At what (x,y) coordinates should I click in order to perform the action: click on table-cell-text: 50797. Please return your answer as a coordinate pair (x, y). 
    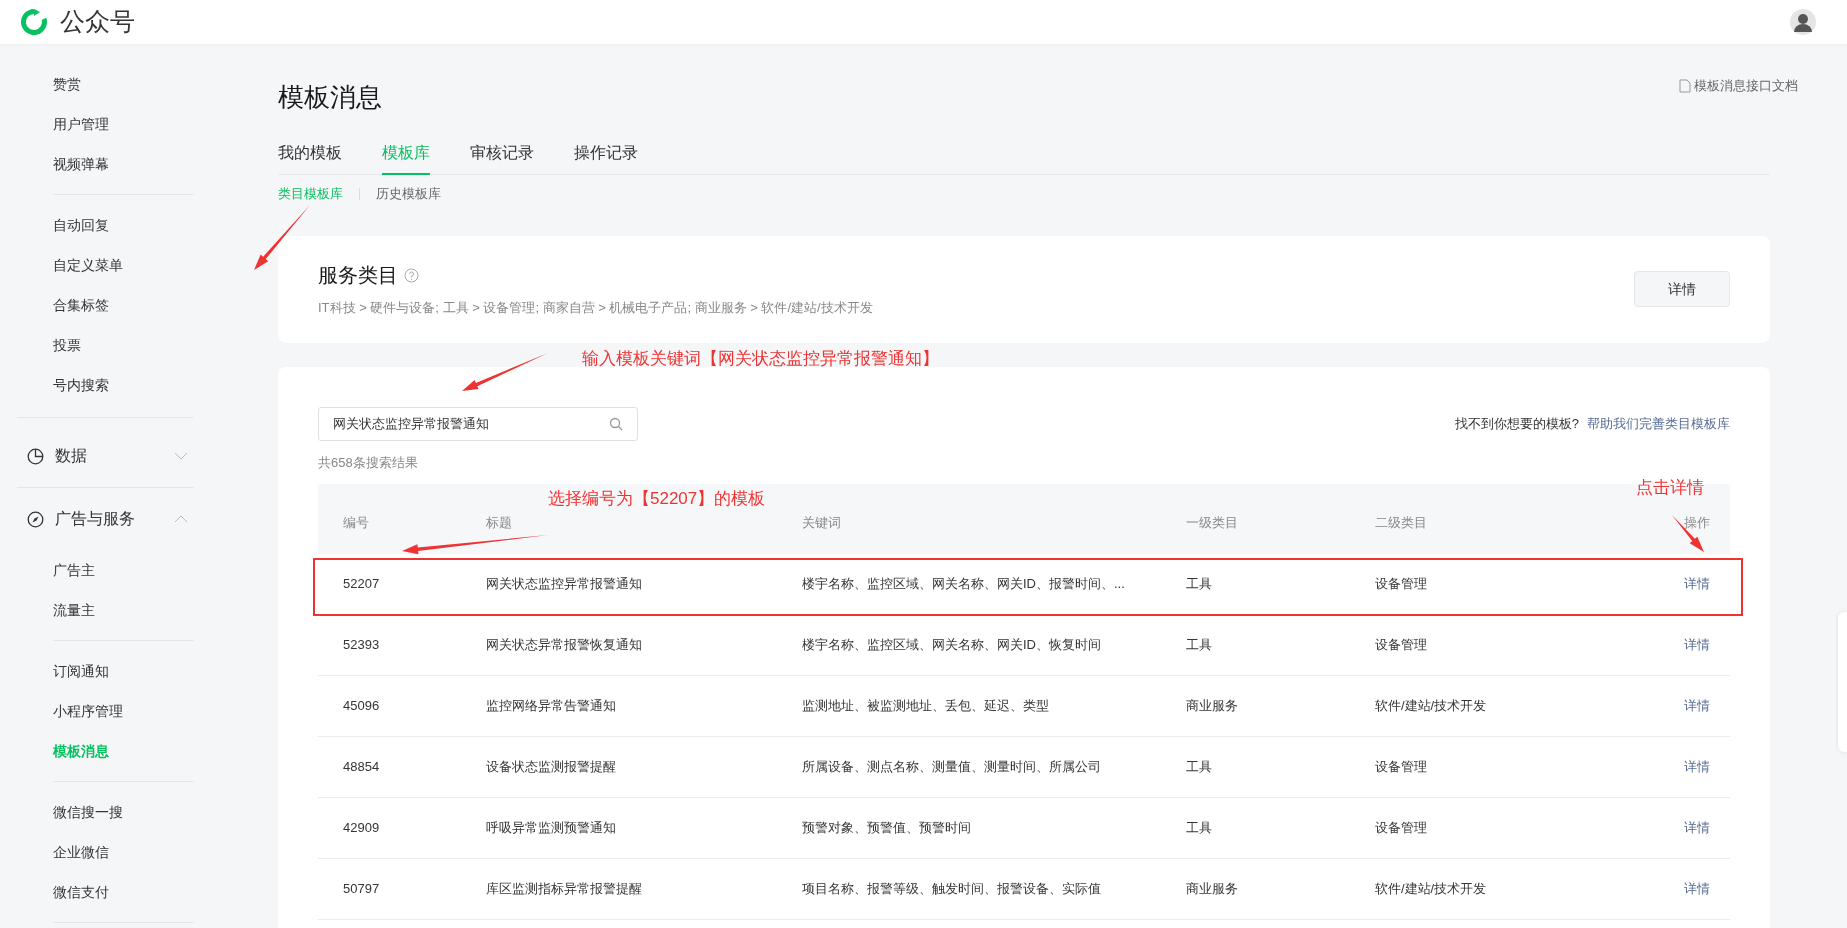
    Looking at the image, I should click on (361, 889).